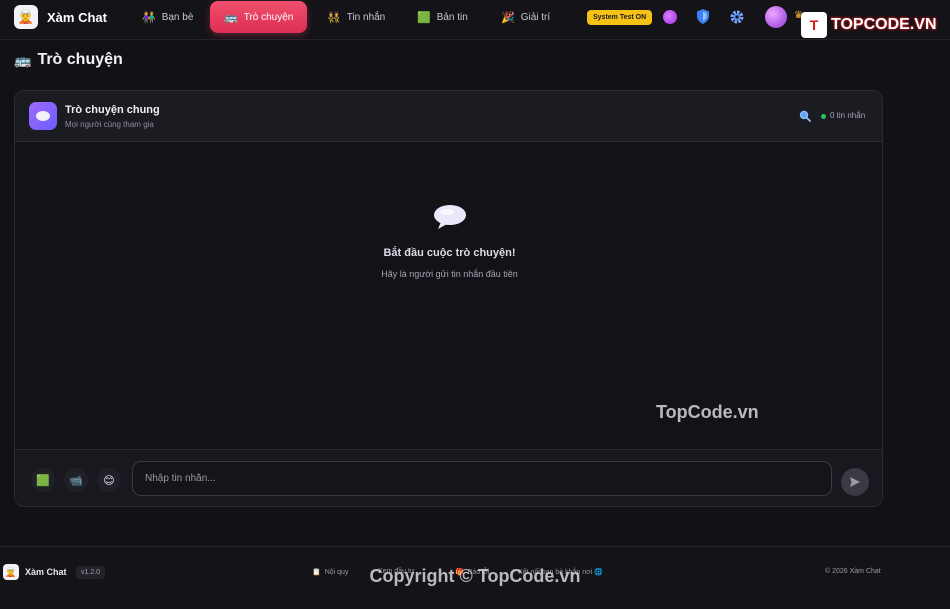 This screenshot has width=950, height=609. Describe the element at coordinates (703, 16) in the screenshot. I see `shield-icon` at that location.